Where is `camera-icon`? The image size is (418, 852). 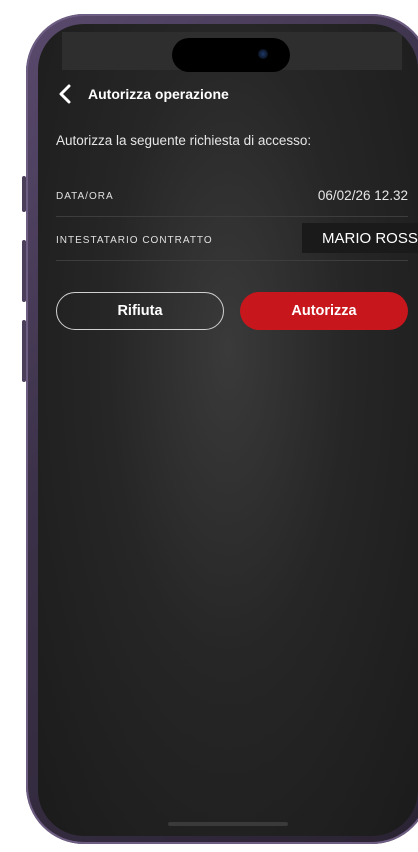
camera-icon is located at coordinates (263, 54).